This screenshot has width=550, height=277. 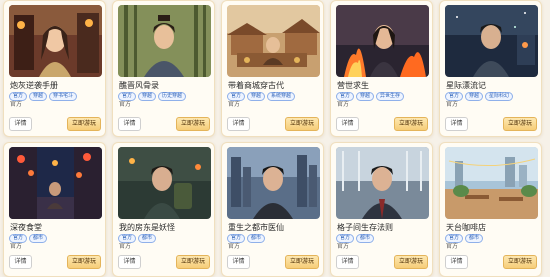 I want to click on night-street-lanterns-icon, so click(x=55, y=183).